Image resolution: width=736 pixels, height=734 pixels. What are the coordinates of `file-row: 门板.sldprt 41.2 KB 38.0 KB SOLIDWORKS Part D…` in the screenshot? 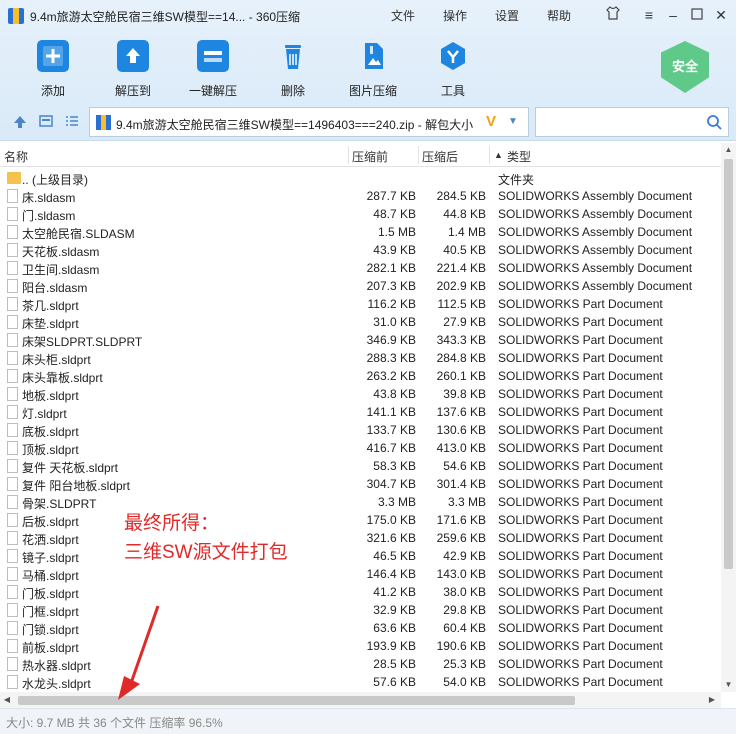 It's located at (360, 592).